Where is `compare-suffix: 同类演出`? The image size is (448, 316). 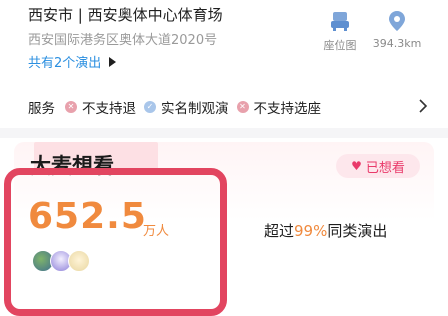
compare-suffix: 同类演出 is located at coordinates (357, 231).